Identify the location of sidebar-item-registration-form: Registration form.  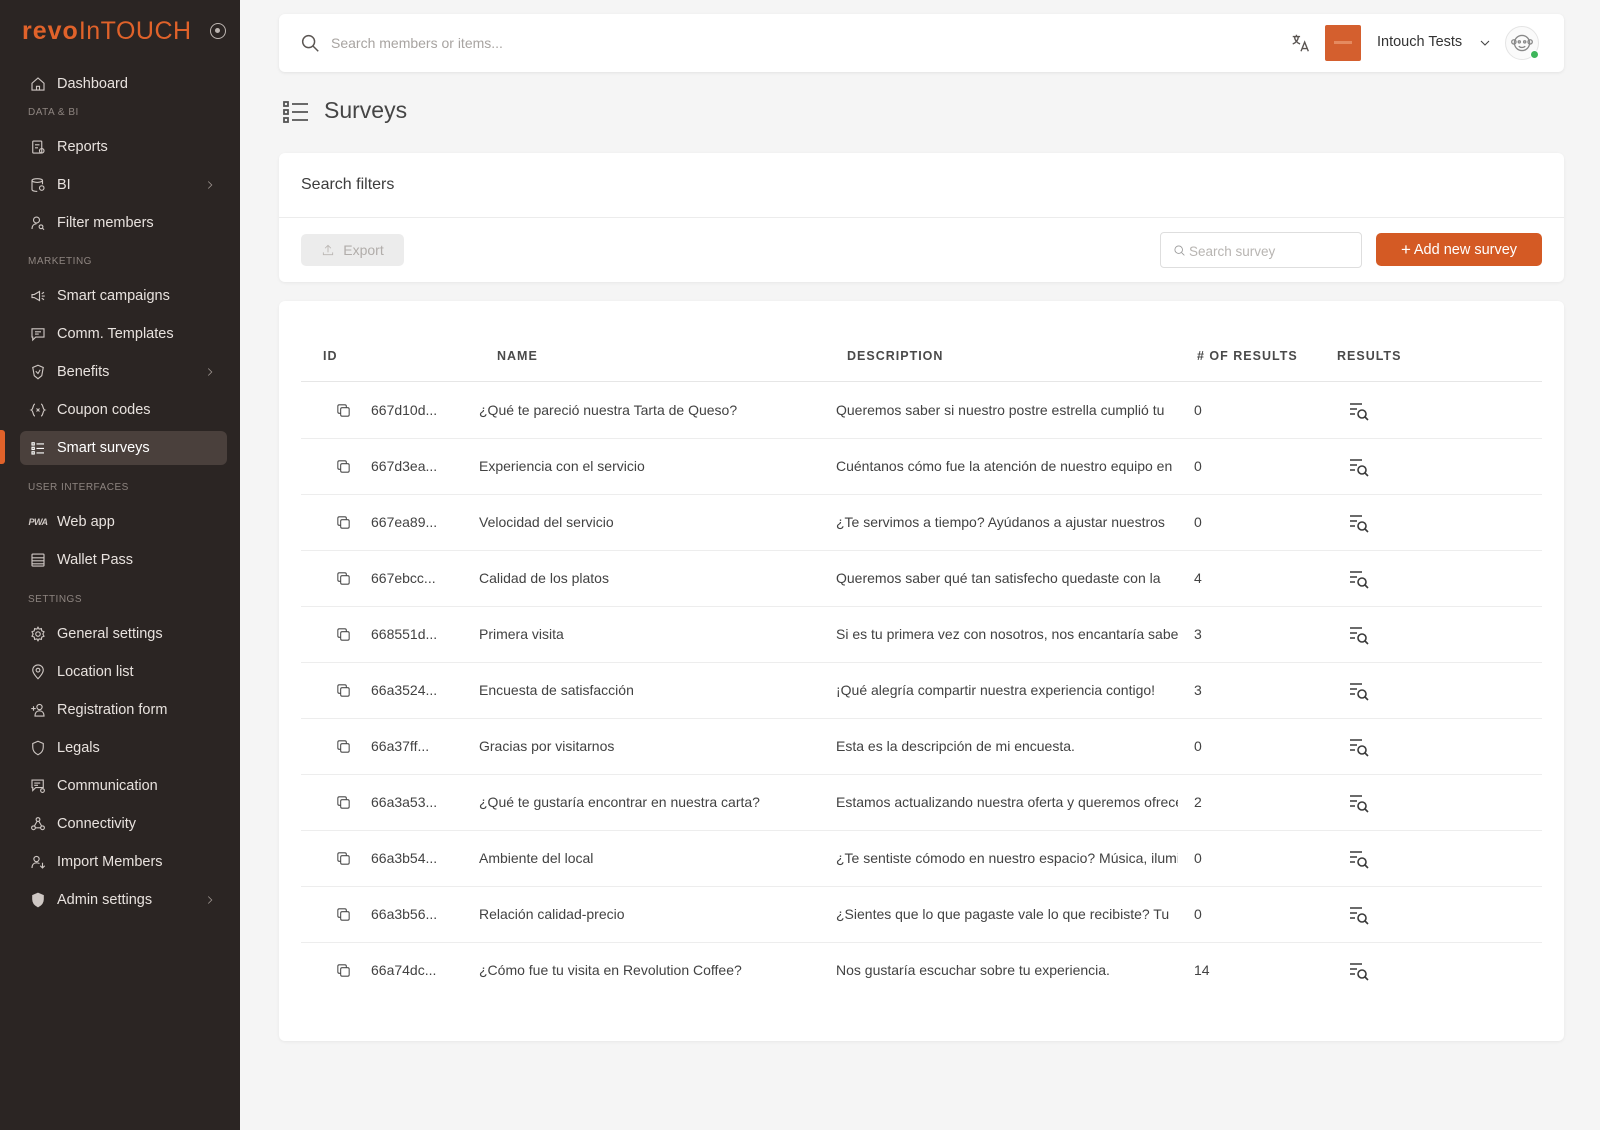
(123, 710).